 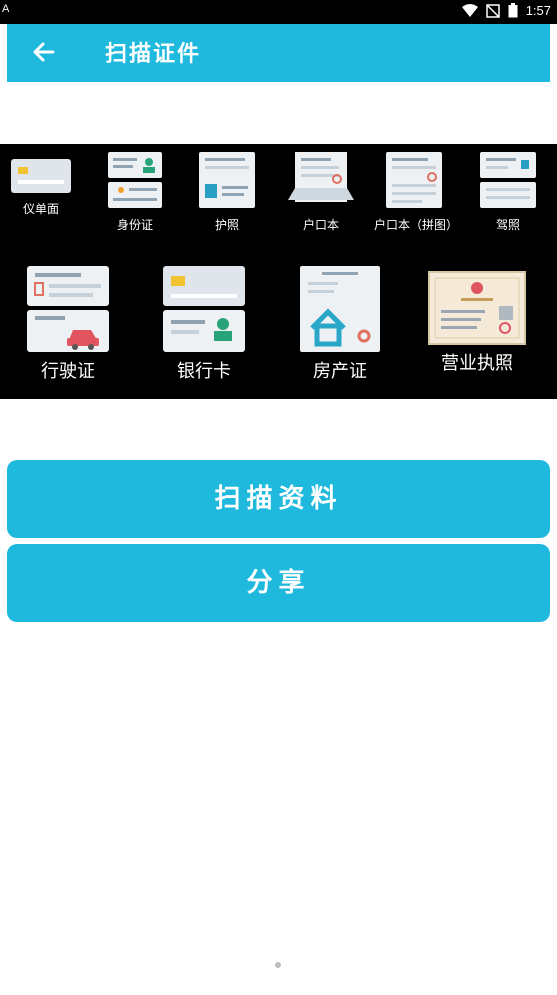 I want to click on status-bar: A 1:57, so click(x=278, y=12).